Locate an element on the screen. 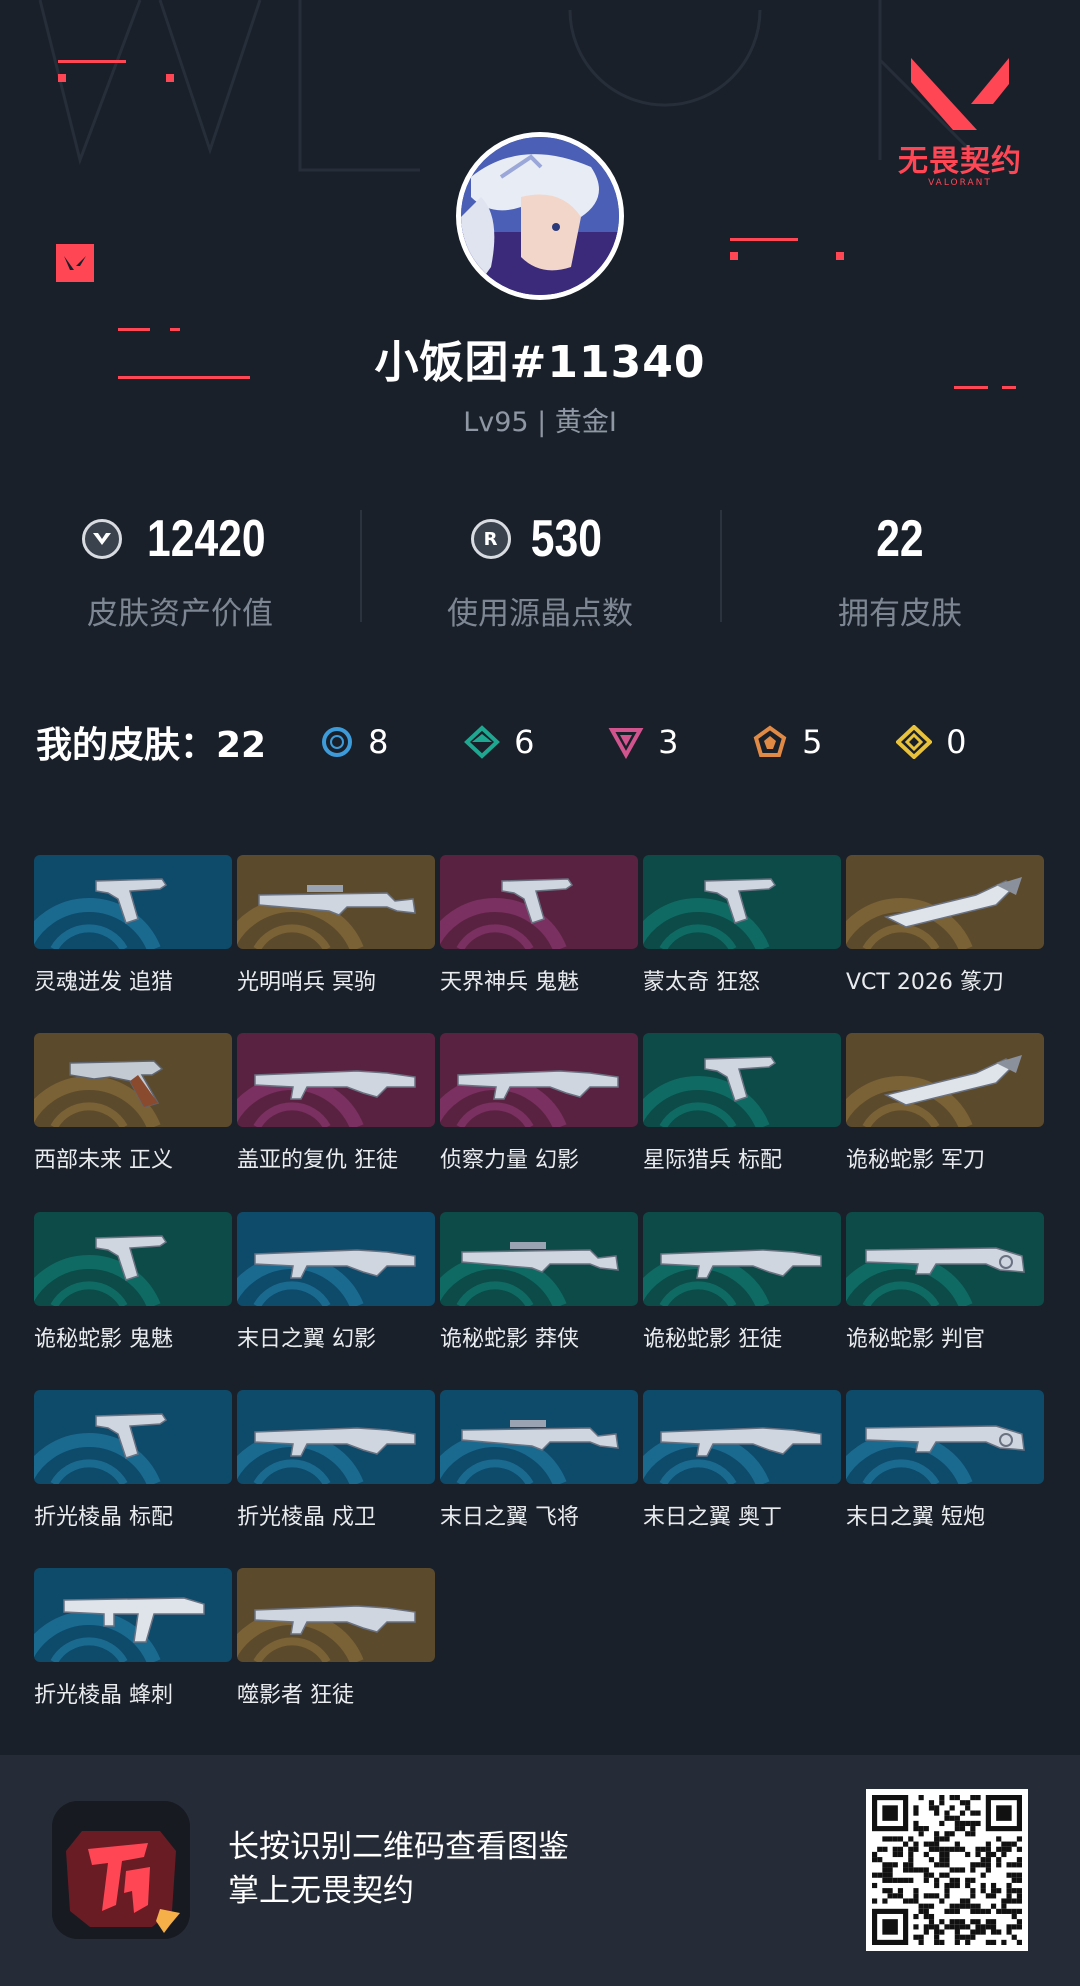  skin-name: 诡秘蛇影 判官 is located at coordinates (915, 1339).